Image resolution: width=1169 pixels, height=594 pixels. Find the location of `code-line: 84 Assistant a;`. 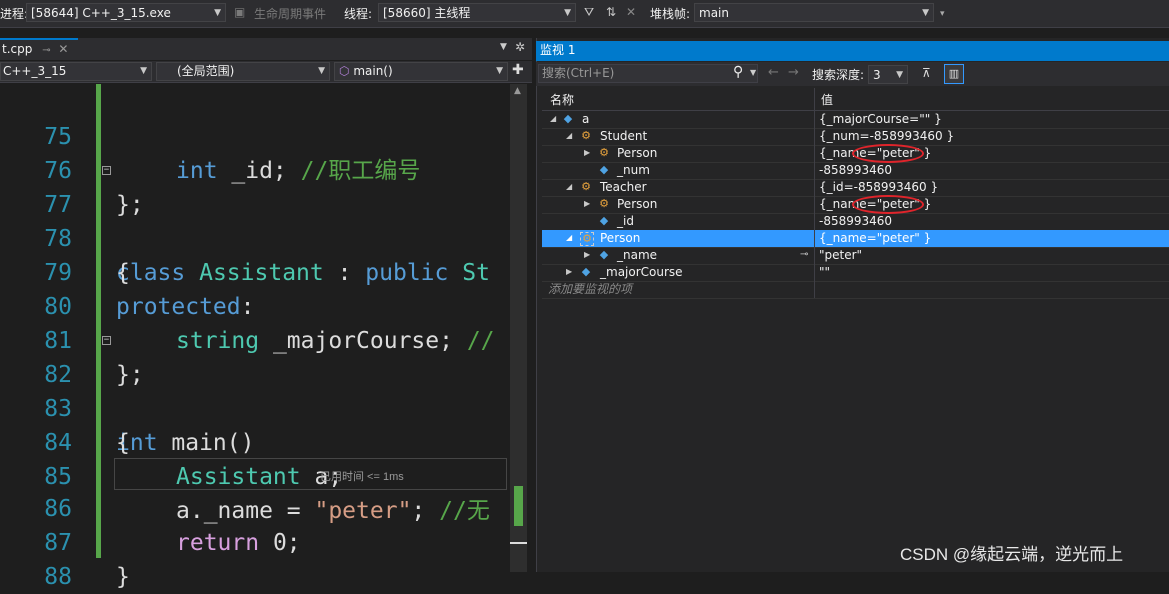

code-line: 84 Assistant a; is located at coordinates (255, 441).